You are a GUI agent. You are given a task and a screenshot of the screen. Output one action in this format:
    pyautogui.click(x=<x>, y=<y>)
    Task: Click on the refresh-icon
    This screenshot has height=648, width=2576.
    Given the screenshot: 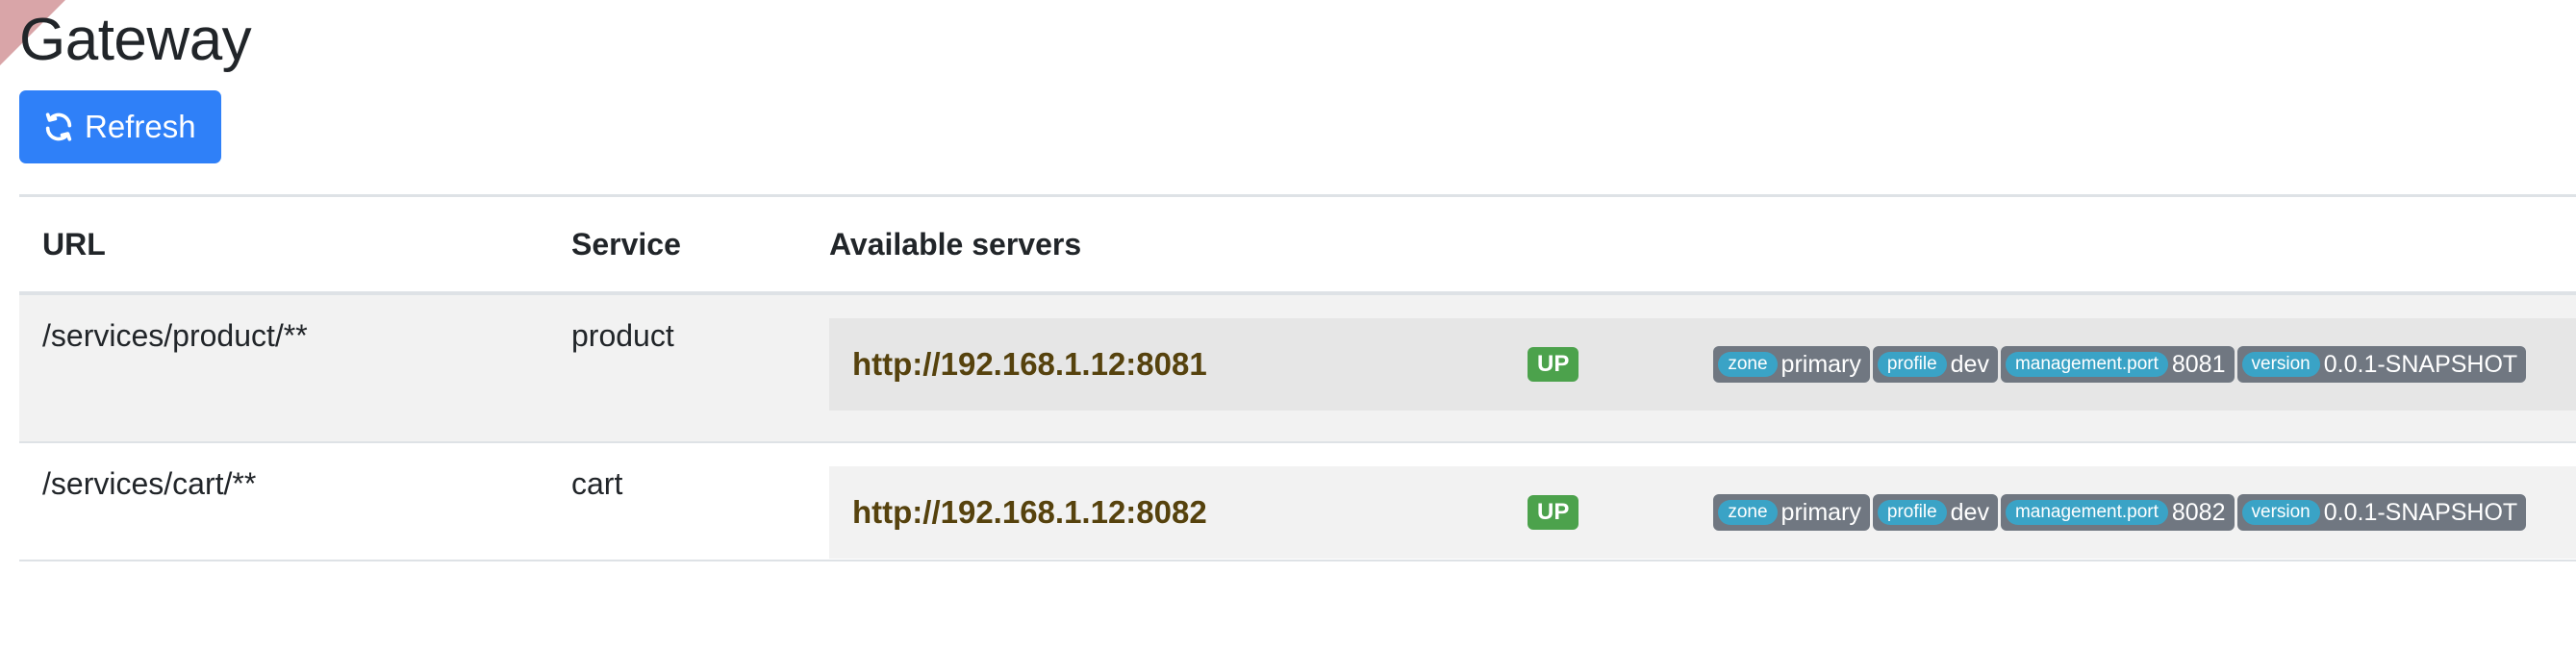 What is the action you would take?
    pyautogui.click(x=59, y=127)
    